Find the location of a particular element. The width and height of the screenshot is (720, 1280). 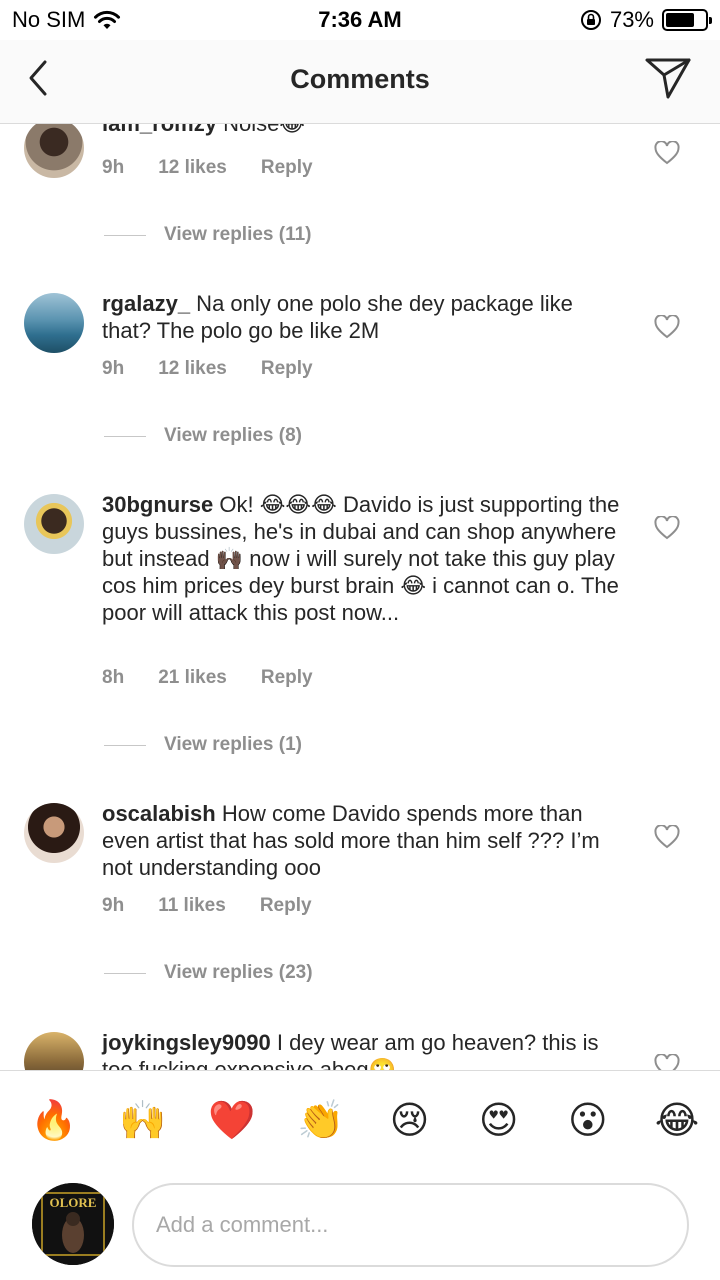

comment-likes: 21 likes is located at coordinates (192, 678).